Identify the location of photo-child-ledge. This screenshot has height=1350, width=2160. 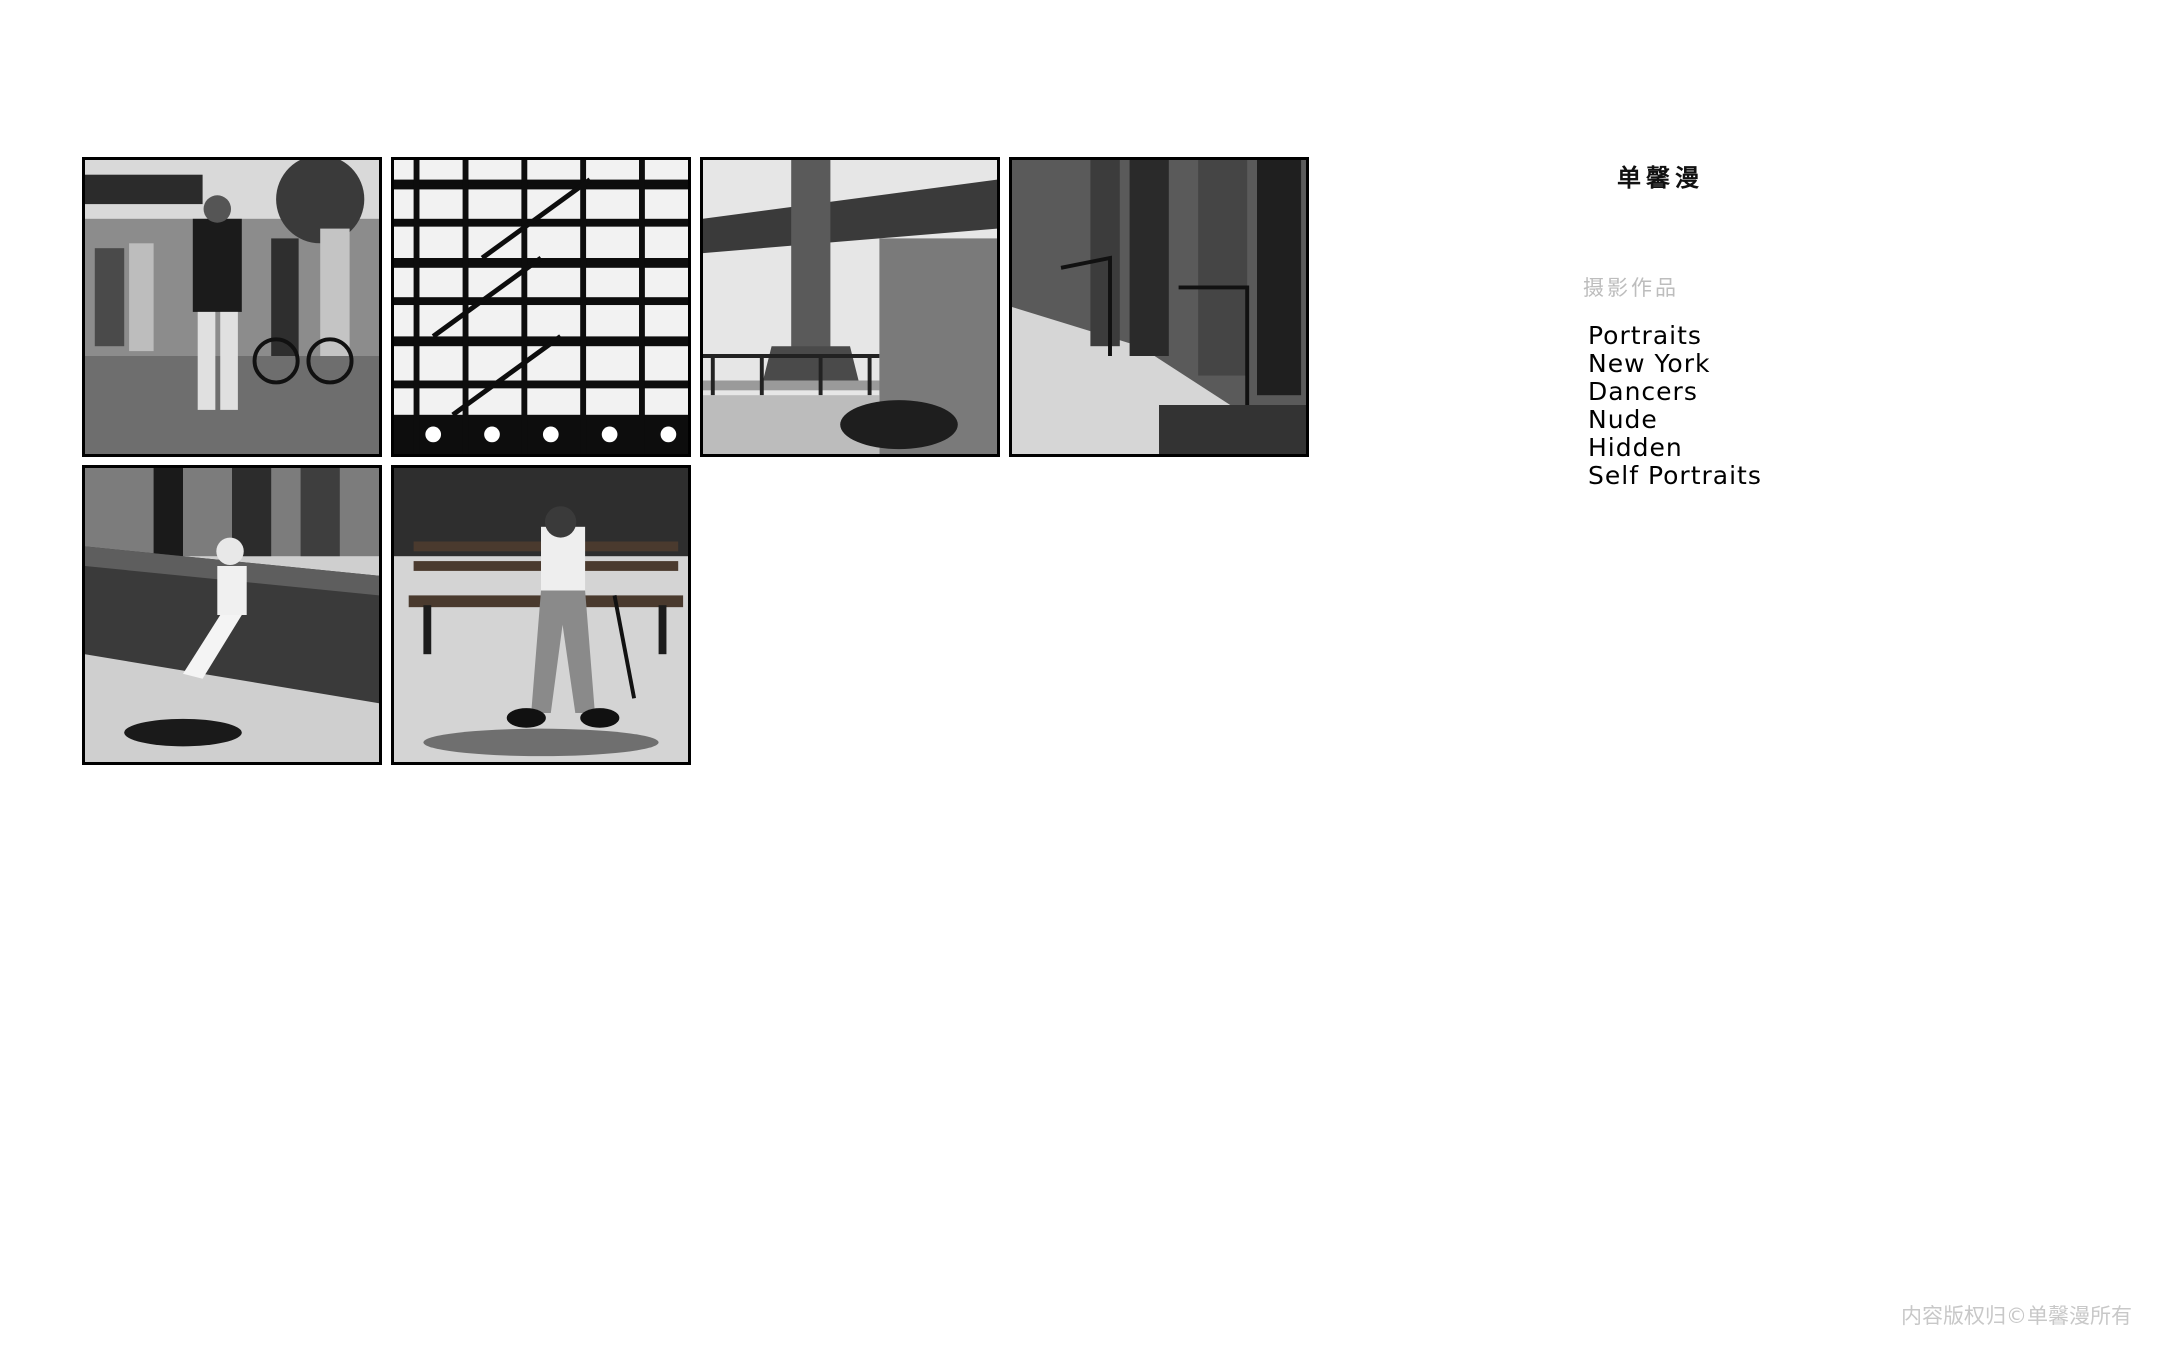
(232, 615).